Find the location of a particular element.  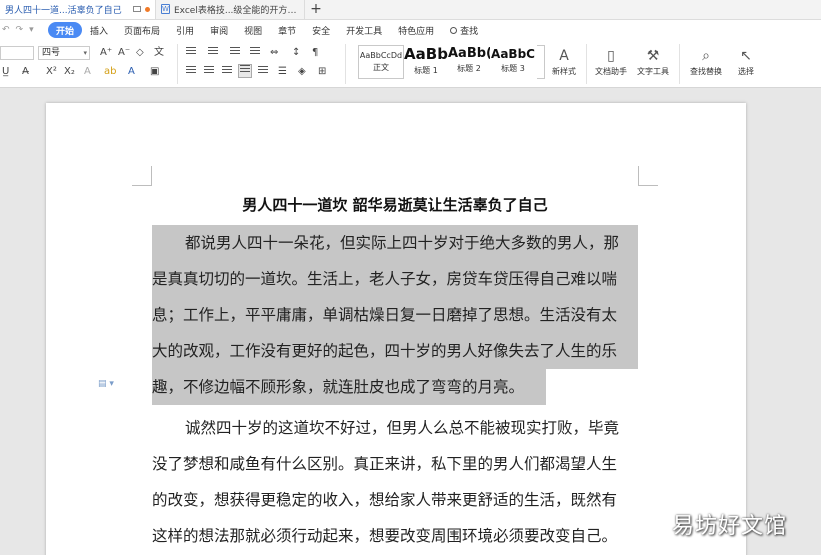

style-name: 正文 is located at coordinates (381, 67).